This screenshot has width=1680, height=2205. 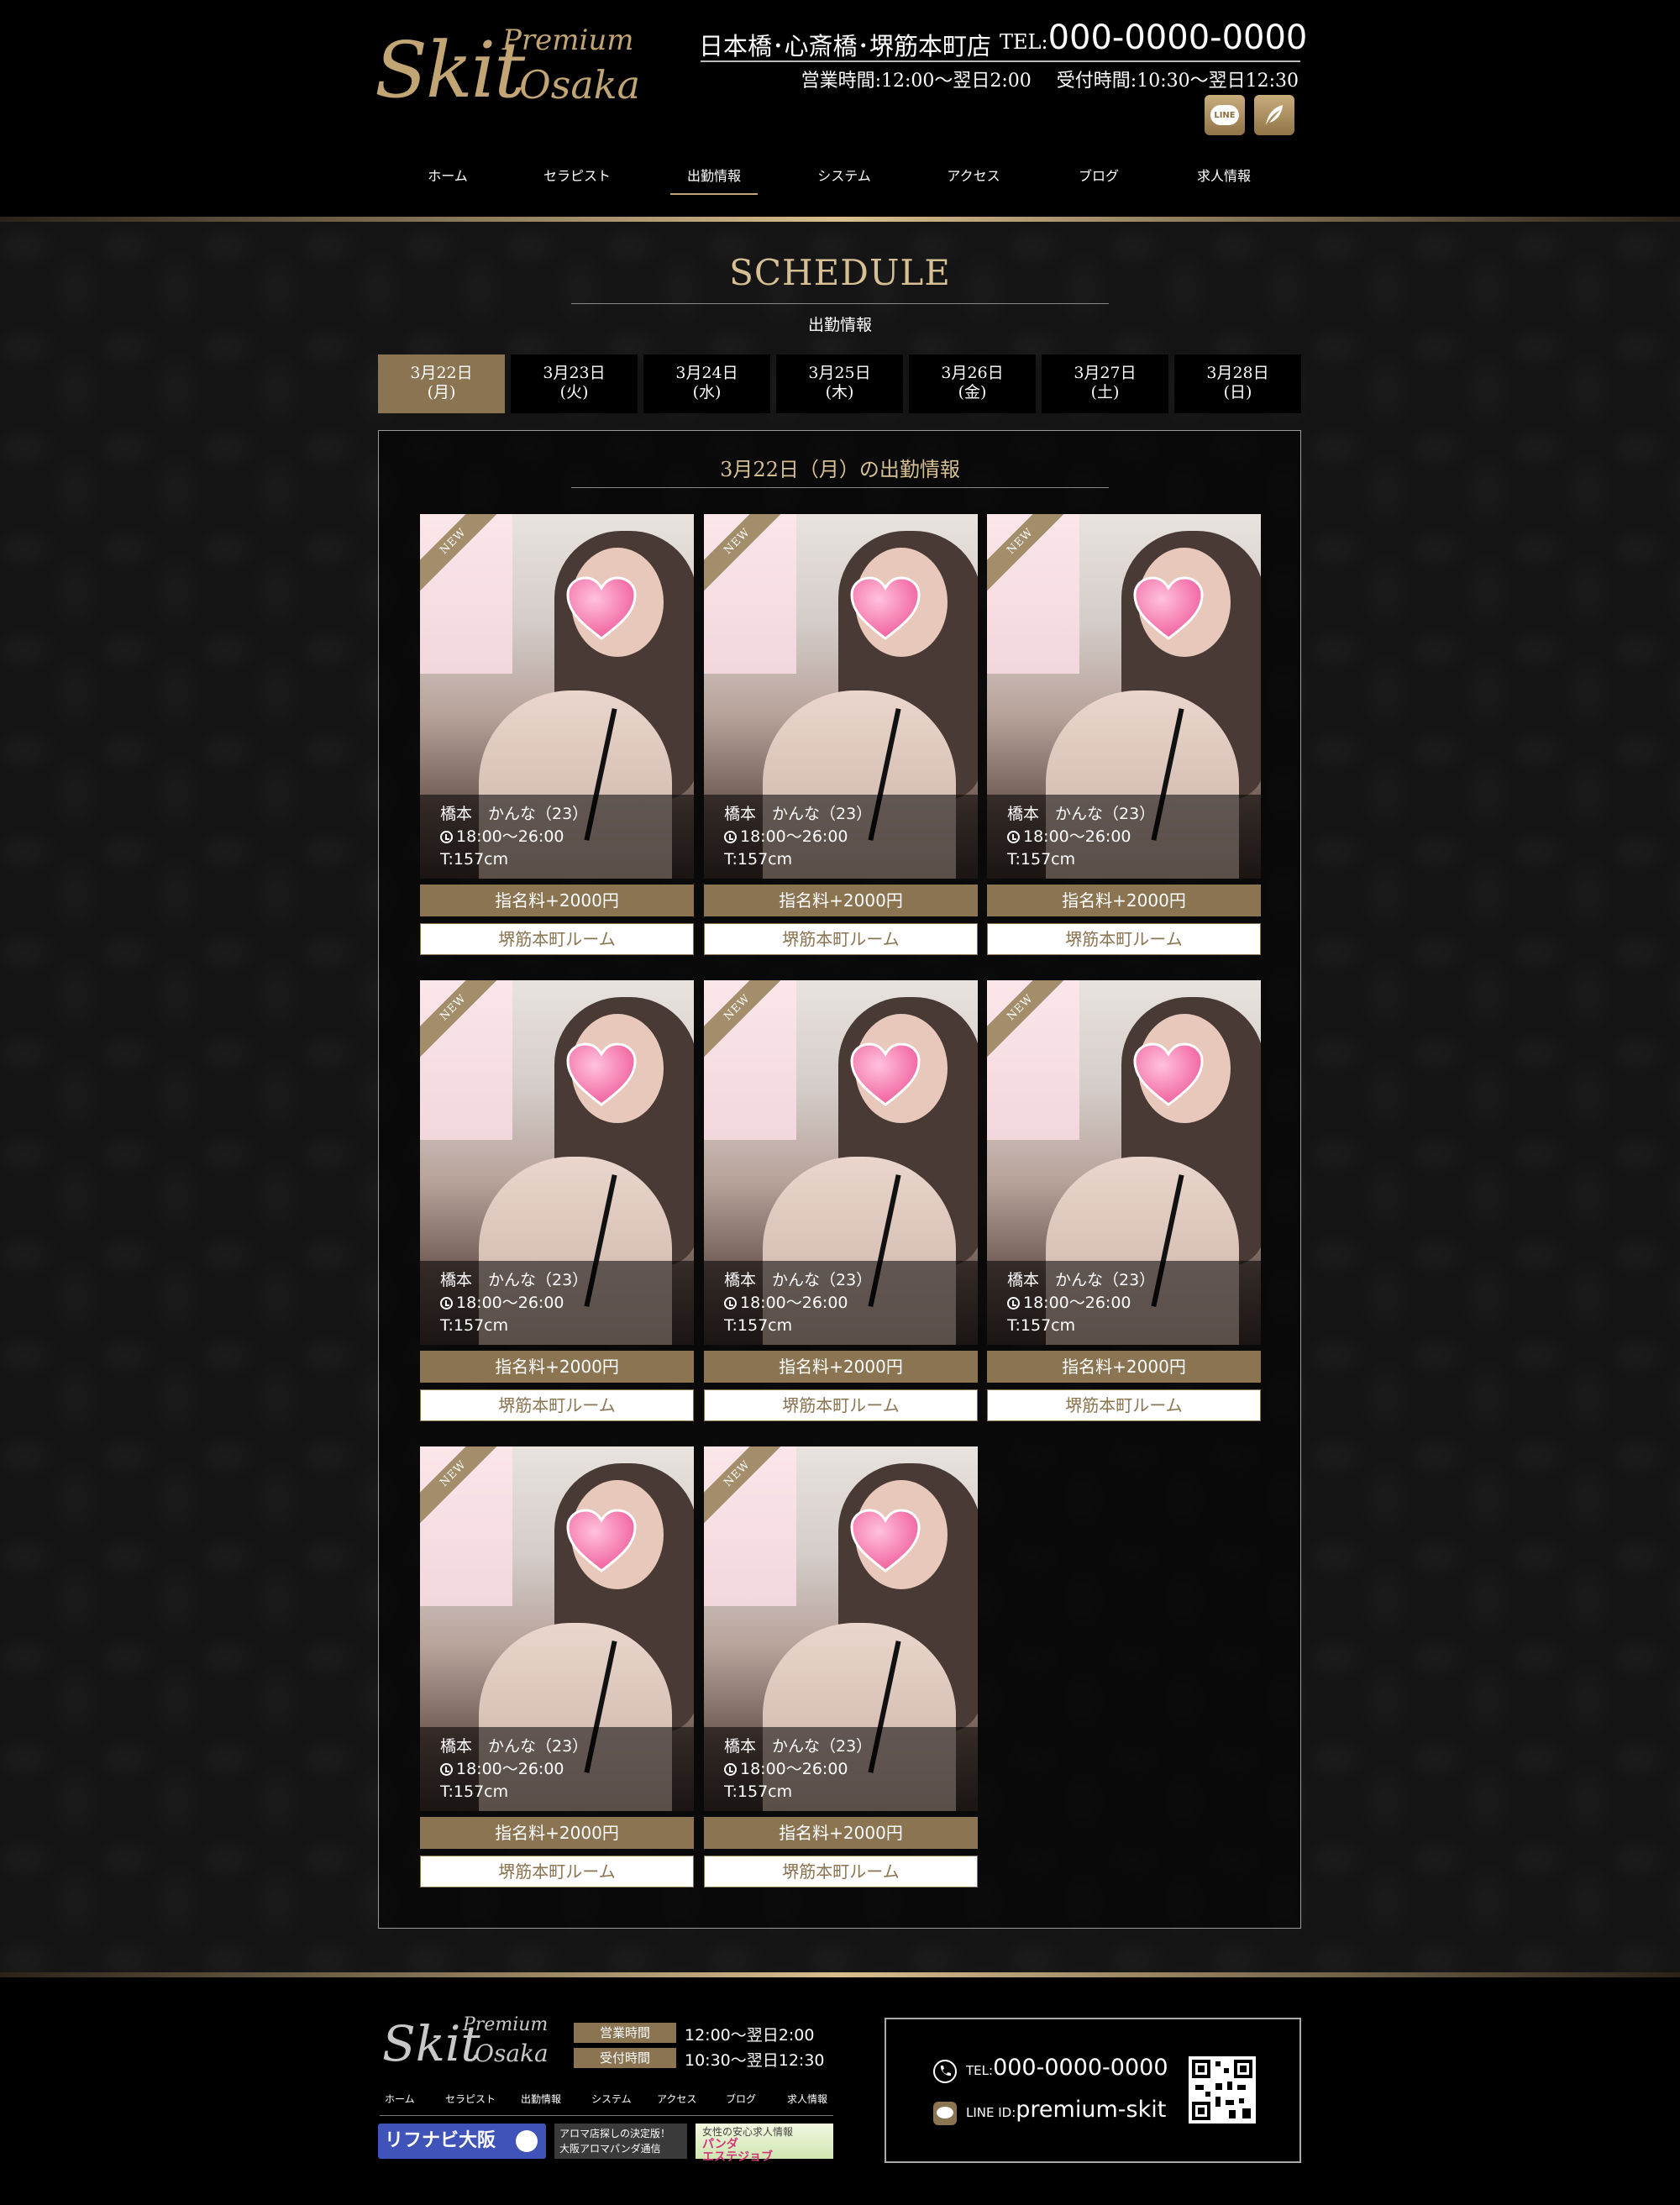 I want to click on line-icon: LINE, so click(x=1224, y=115).